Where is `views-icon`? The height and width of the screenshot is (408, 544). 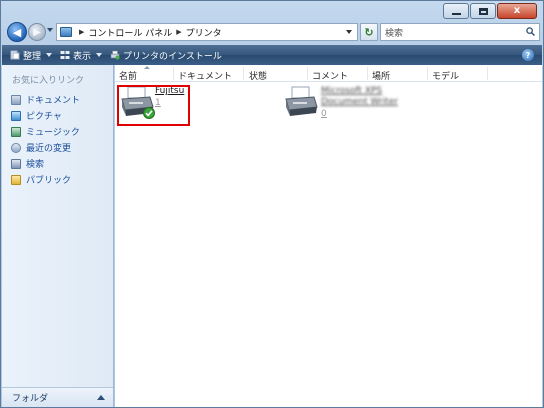 views-icon is located at coordinates (65, 55).